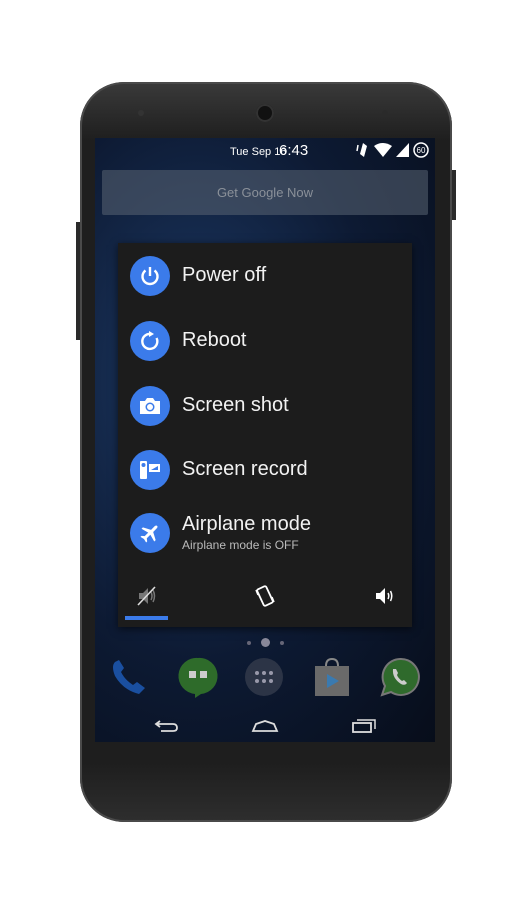 The image size is (532, 900). What do you see at coordinates (141, 113) in the screenshot?
I see `front-camera` at bounding box center [141, 113].